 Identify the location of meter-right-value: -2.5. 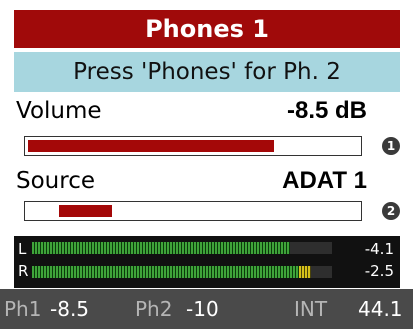
(379, 271).